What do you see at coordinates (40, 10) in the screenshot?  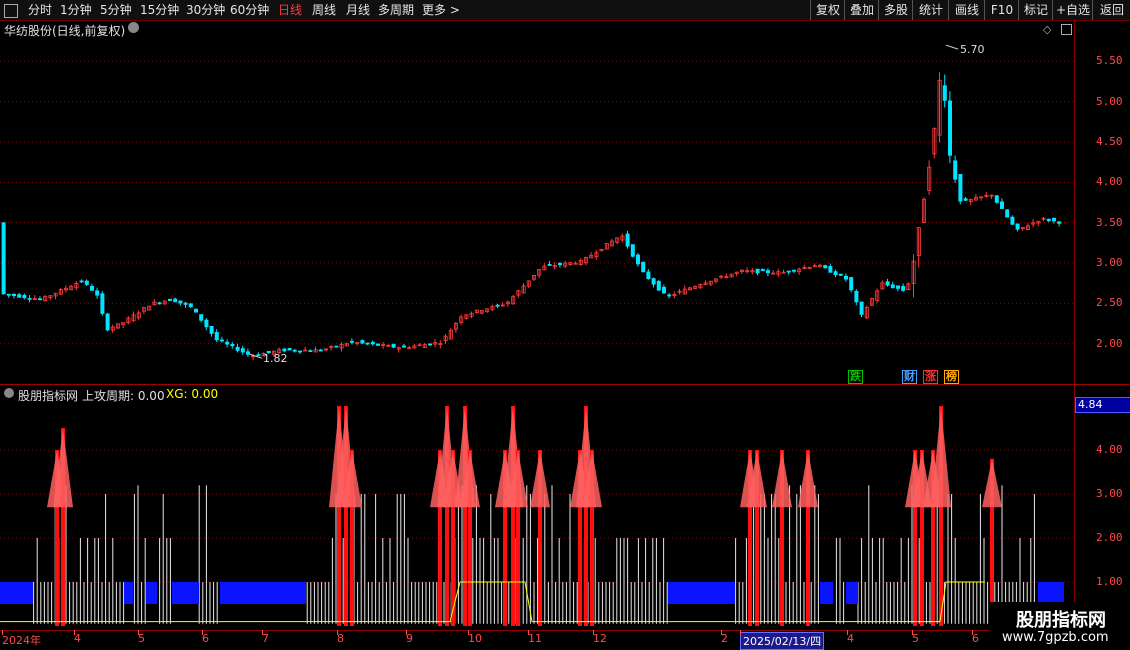 I see `period-tab-fenshi: 分时` at bounding box center [40, 10].